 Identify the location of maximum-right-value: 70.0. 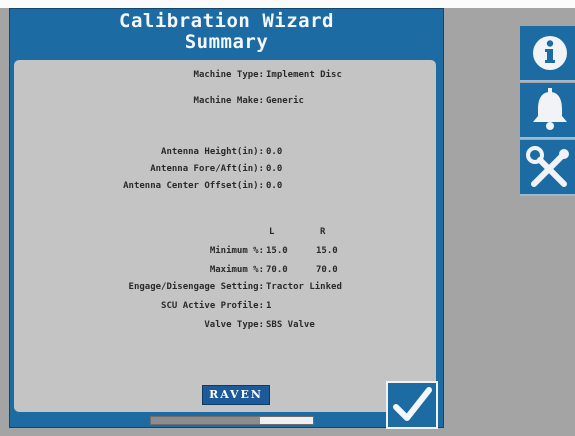
(327, 270).